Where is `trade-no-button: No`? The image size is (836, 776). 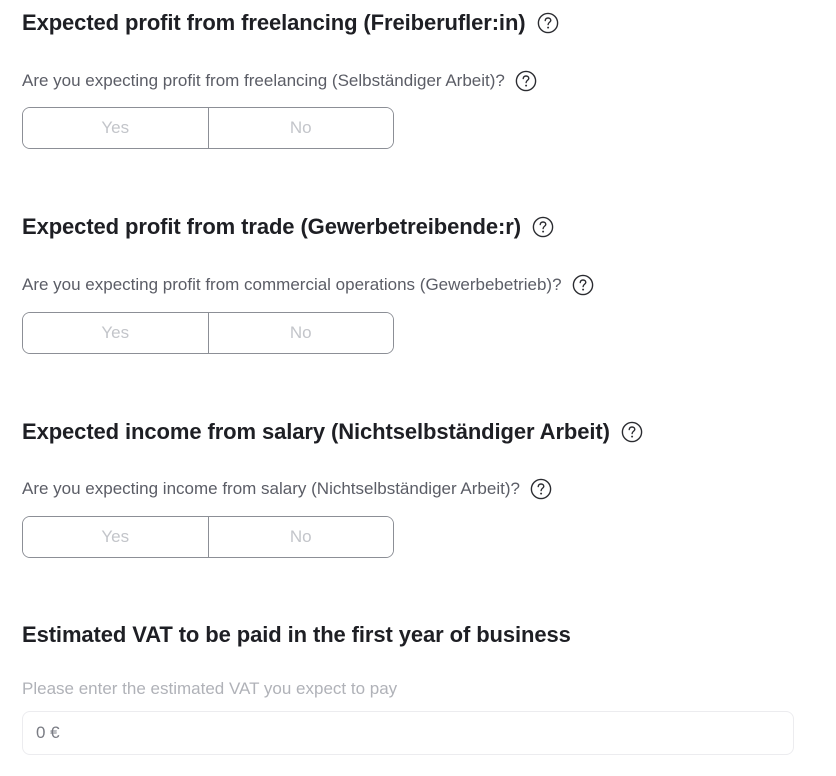
trade-no-button: No is located at coordinates (300, 333).